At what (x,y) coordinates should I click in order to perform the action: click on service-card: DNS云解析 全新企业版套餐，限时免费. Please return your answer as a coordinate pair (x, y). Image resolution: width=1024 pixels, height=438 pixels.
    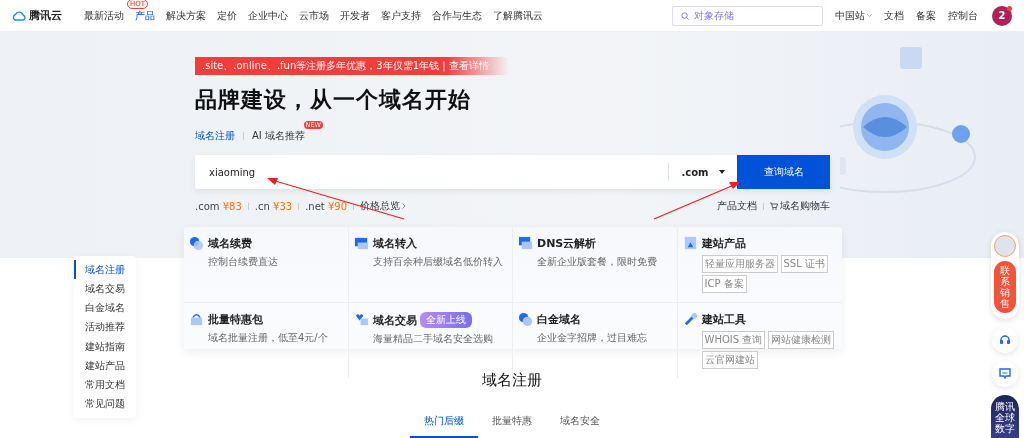
    Looking at the image, I should click on (595, 265).